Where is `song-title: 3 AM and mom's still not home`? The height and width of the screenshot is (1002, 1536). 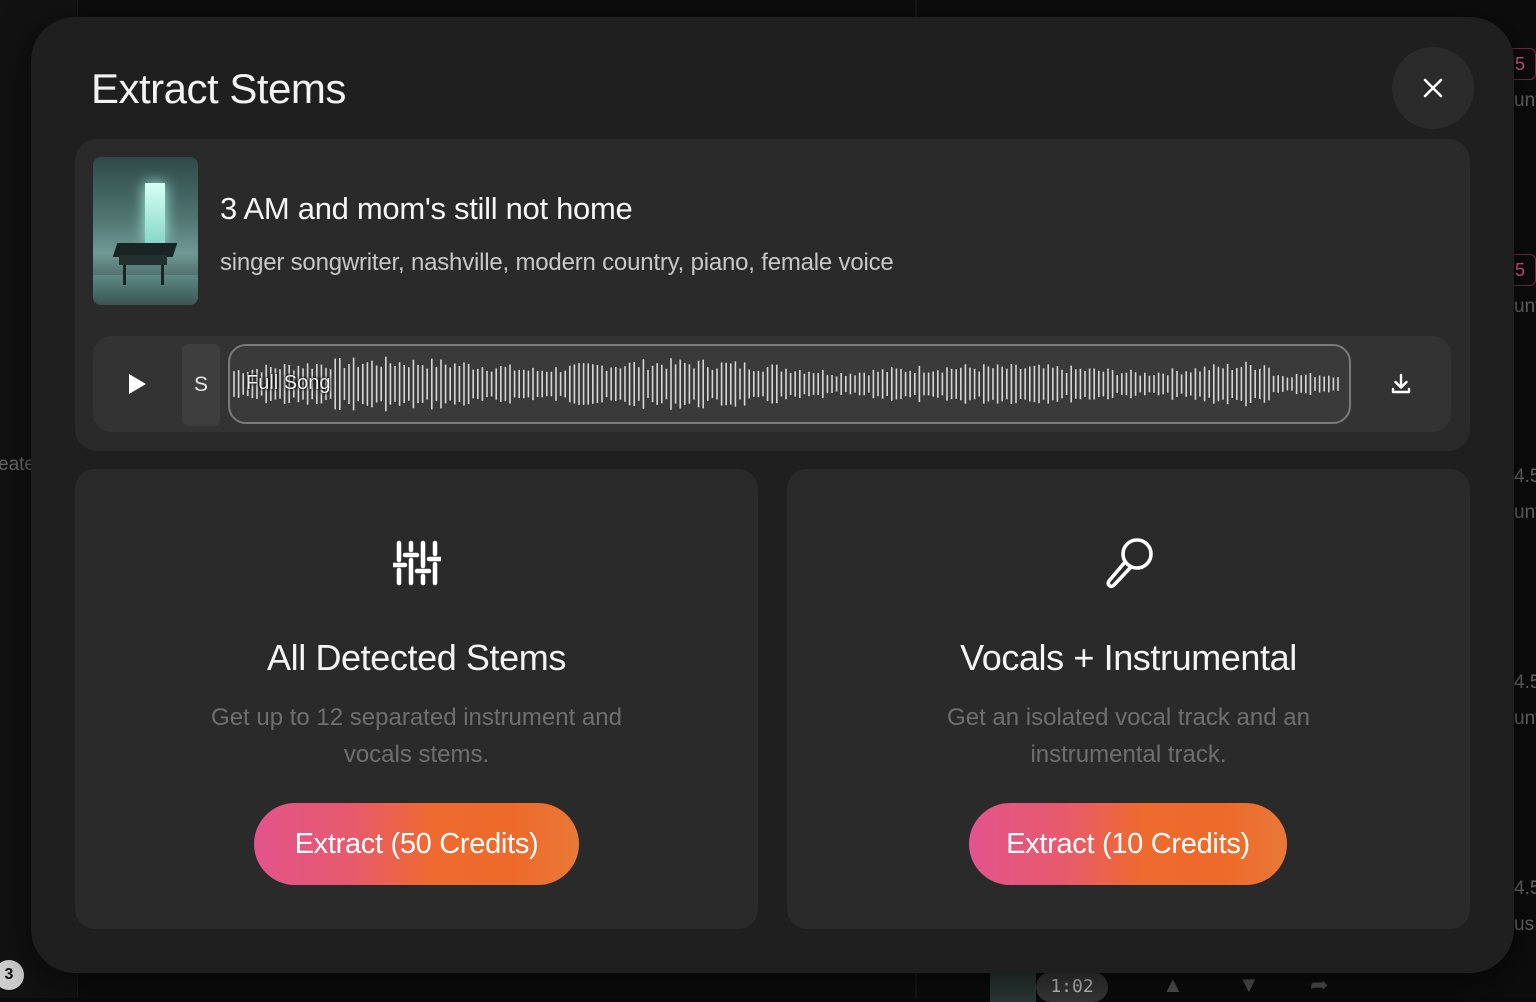 song-title: 3 AM and mom's still not home is located at coordinates (426, 209).